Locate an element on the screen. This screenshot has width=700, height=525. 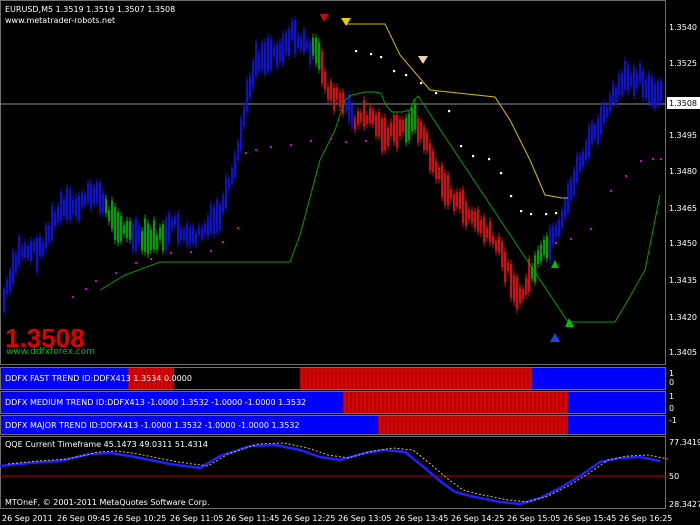
scale-label: 0 is located at coordinates (671, 382).